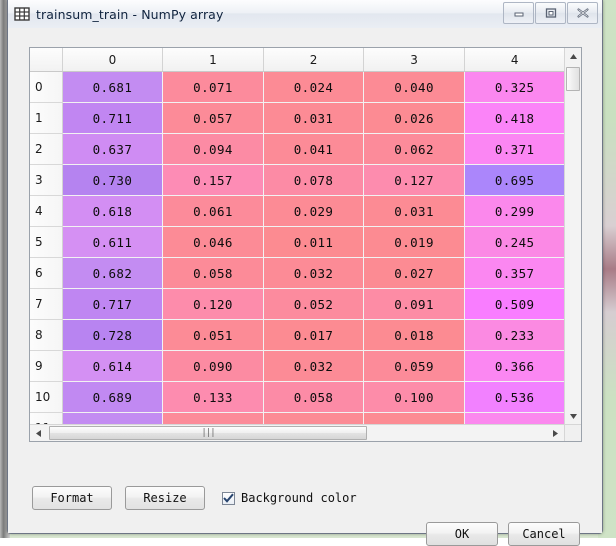 Image resolution: width=616 pixels, height=546 pixels. Describe the element at coordinates (572, 432) in the screenshot. I see `scrollbar-corner` at that location.